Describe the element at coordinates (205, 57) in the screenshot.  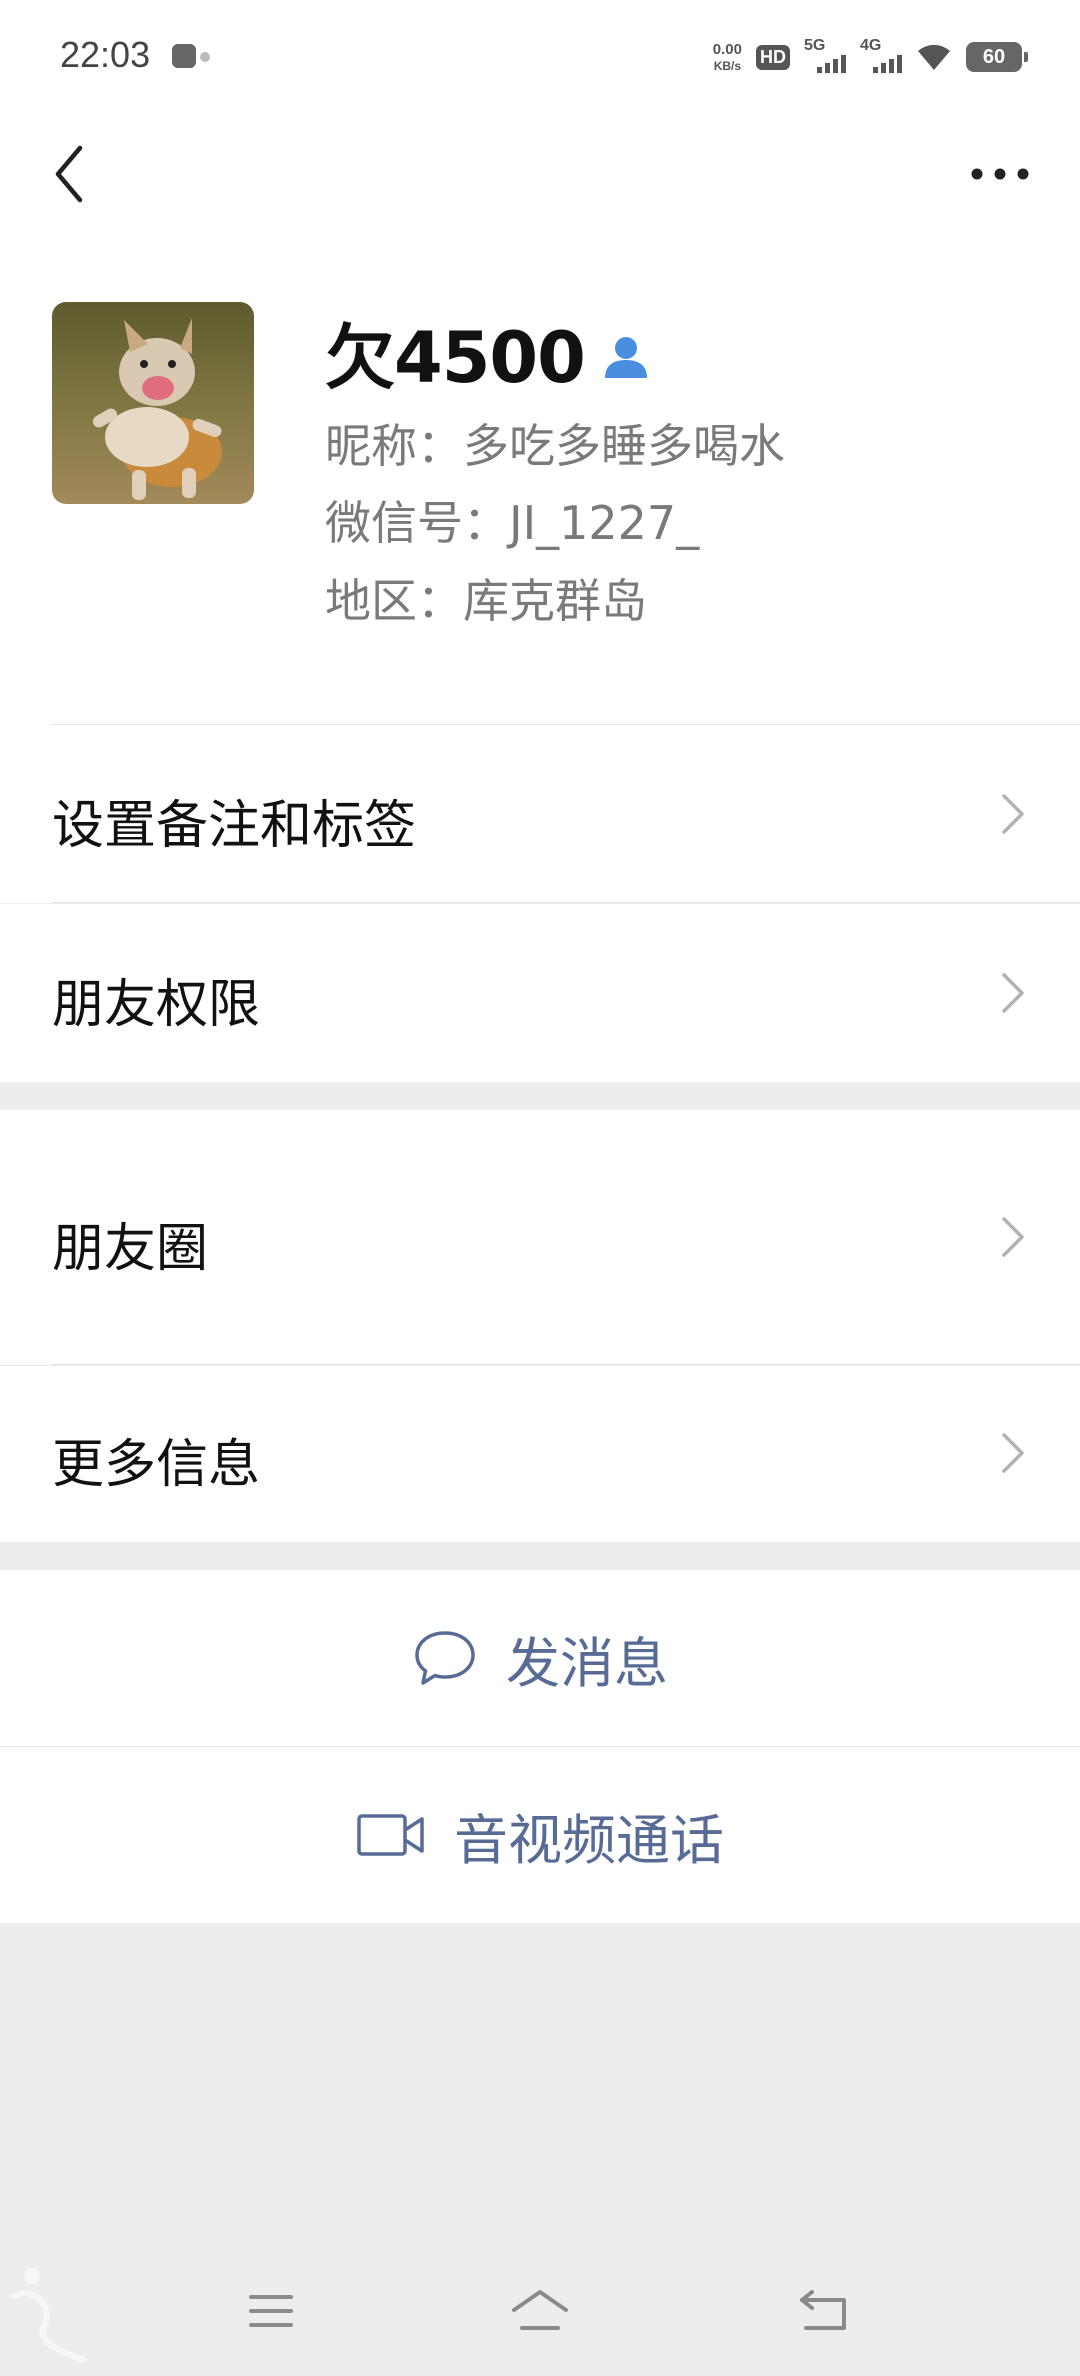
I see `notification-dot-icon` at that location.